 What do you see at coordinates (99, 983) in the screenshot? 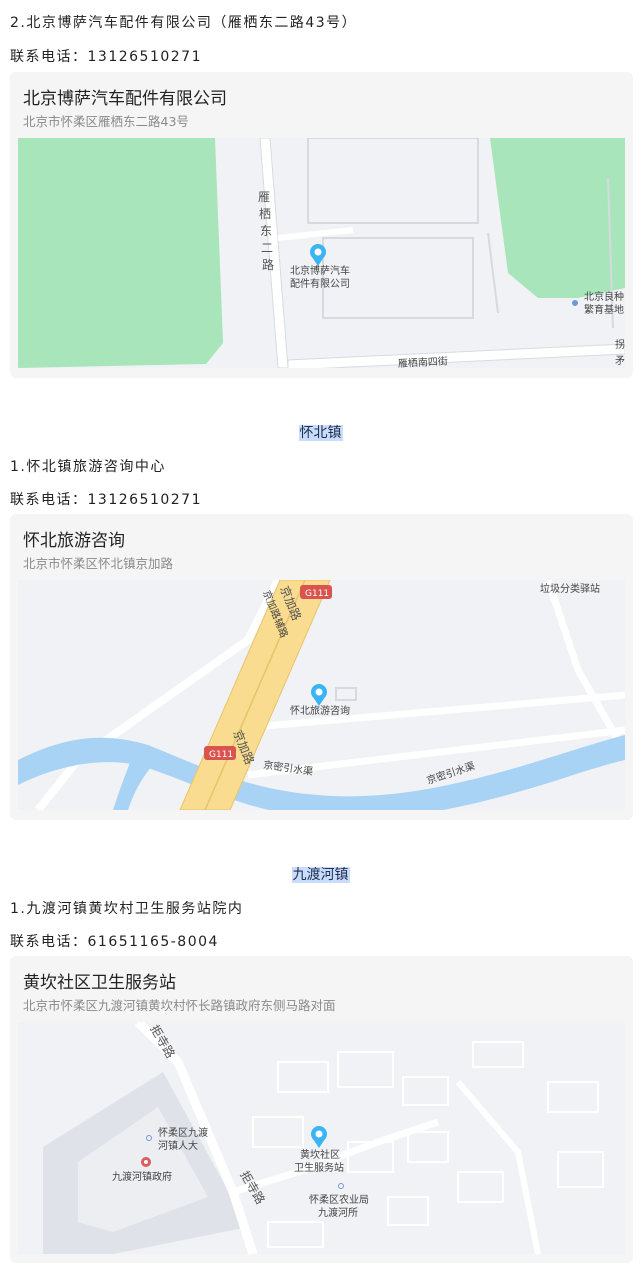
I see `card-title: 黄坎社区卫生服务站` at bounding box center [99, 983].